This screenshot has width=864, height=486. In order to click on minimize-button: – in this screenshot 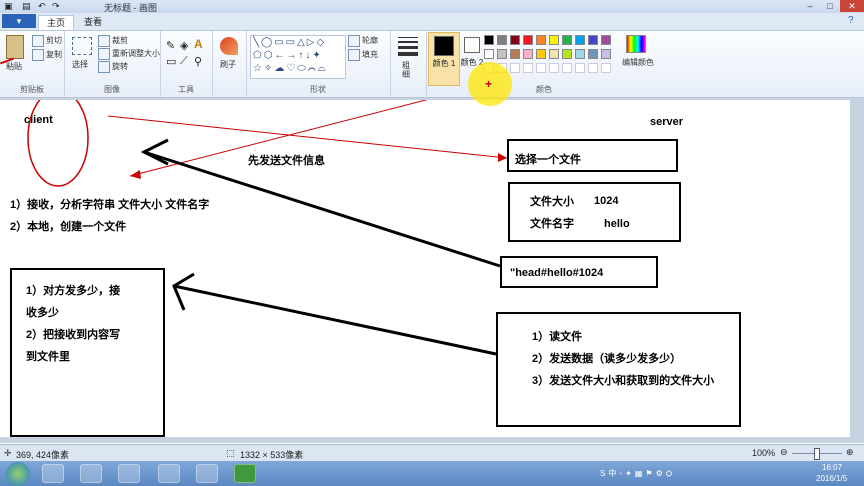, I will do `click(810, 6)`.